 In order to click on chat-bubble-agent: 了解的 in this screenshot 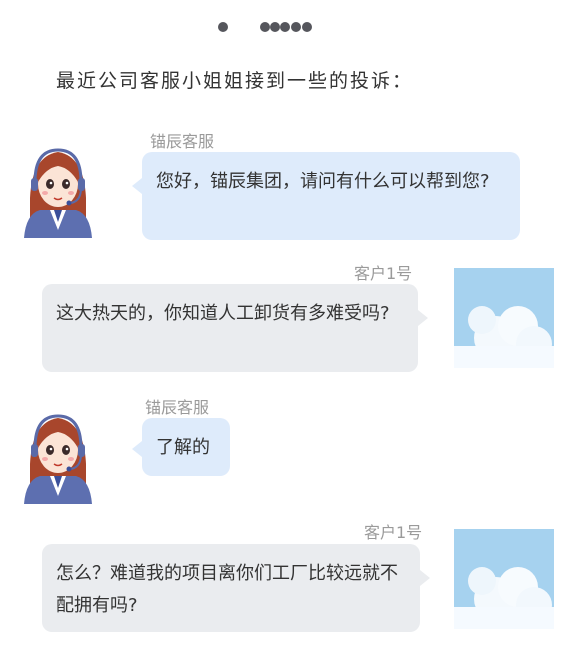, I will do `click(186, 447)`.